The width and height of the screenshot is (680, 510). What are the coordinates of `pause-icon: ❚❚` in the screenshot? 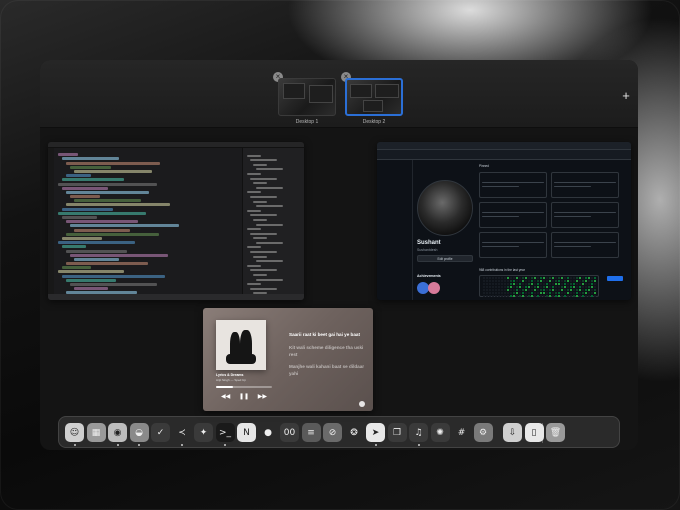 It's located at (244, 396).